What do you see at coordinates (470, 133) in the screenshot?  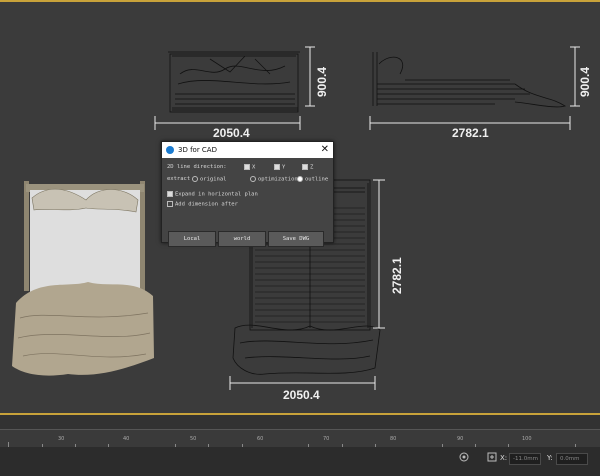 I see `side-width-dim: 2782.1` at bounding box center [470, 133].